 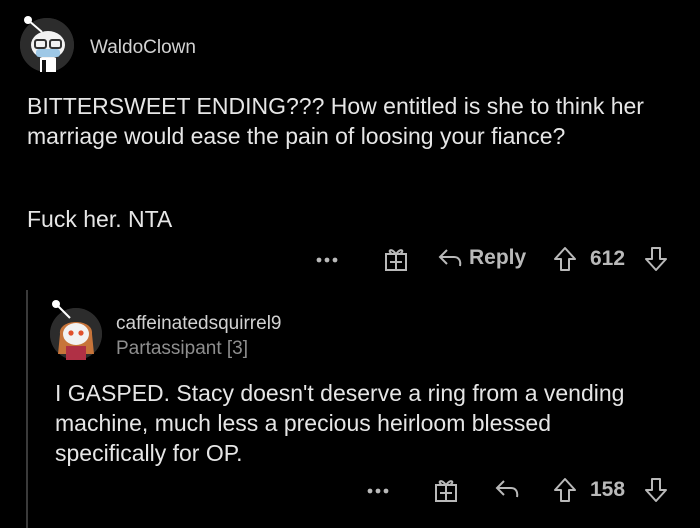 I want to click on vote-score: 158, so click(x=608, y=489).